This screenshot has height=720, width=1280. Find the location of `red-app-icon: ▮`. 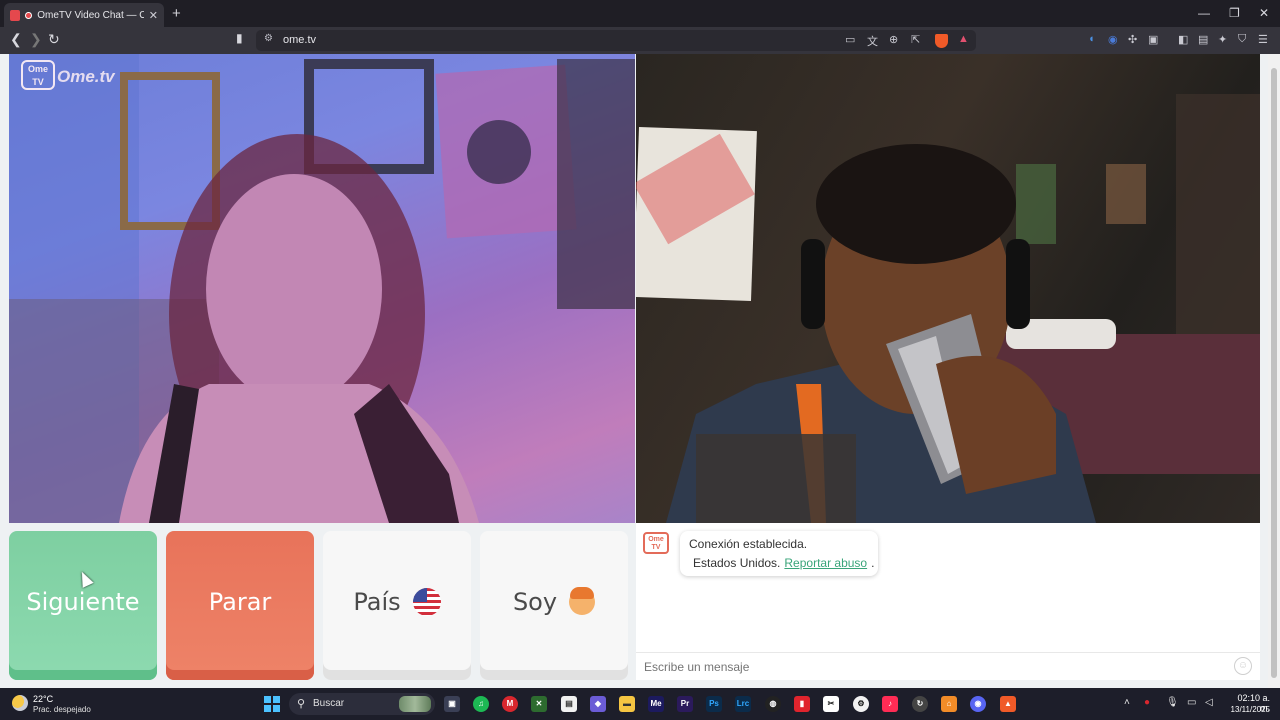

red-app-icon: ▮ is located at coordinates (802, 704).